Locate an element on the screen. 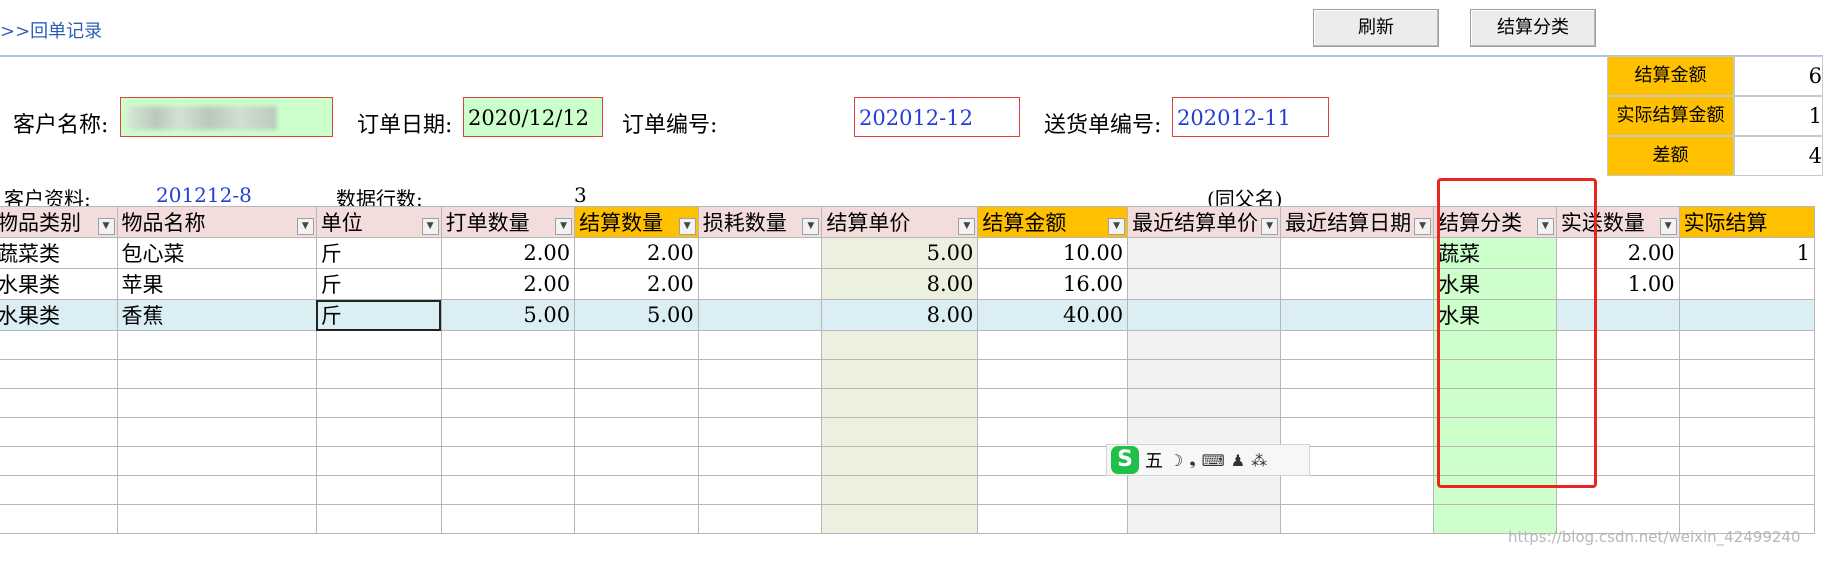 The image size is (1823, 564). table-cell: 40.00 is located at coordinates (1053, 315).